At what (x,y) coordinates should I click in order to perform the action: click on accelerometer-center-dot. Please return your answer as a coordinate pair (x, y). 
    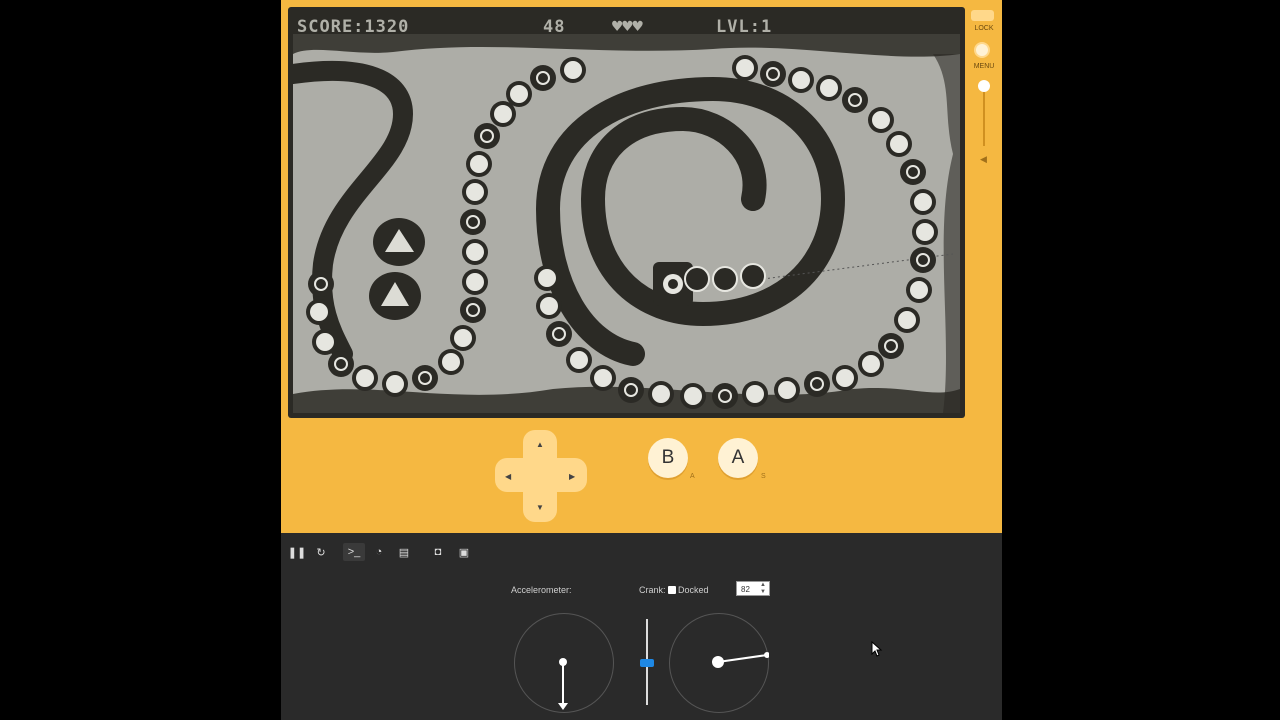
    Looking at the image, I should click on (563, 662).